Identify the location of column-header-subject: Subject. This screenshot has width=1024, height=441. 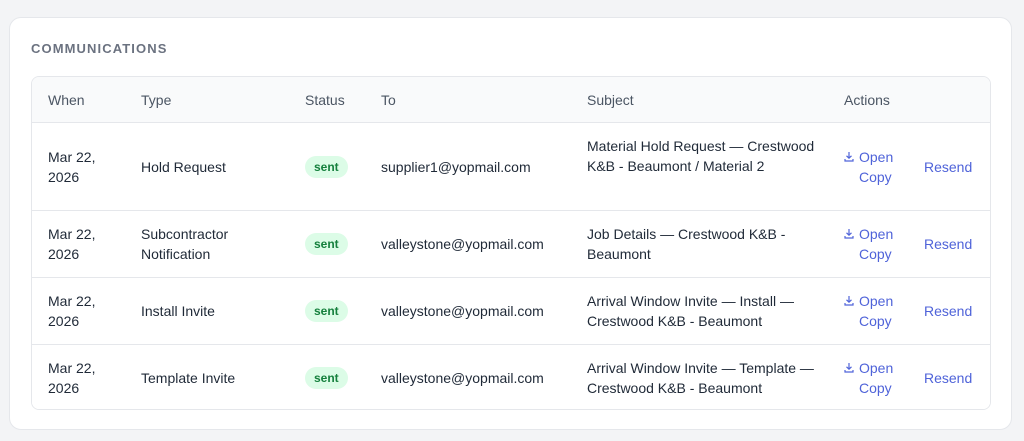
(610, 100).